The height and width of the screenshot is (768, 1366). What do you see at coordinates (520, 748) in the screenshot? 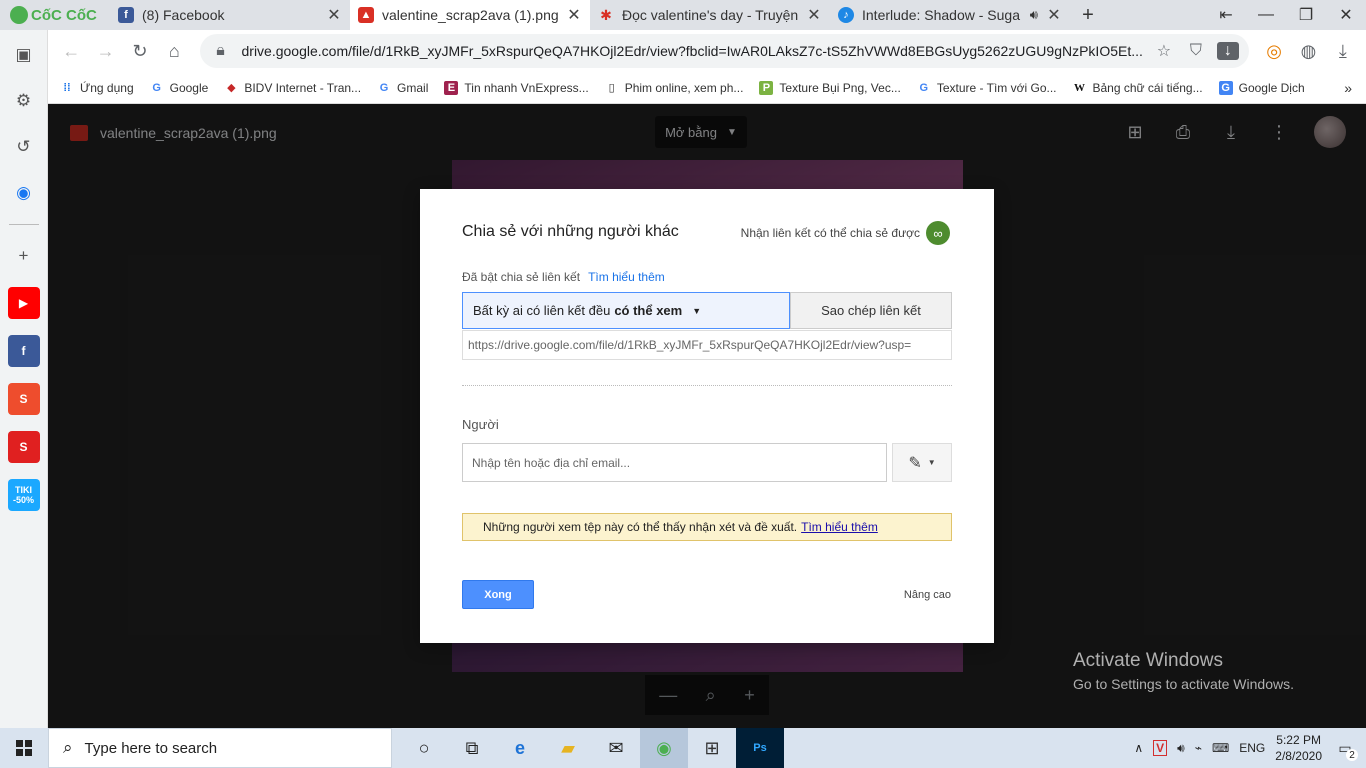
I see `edge-icon: e` at bounding box center [520, 748].